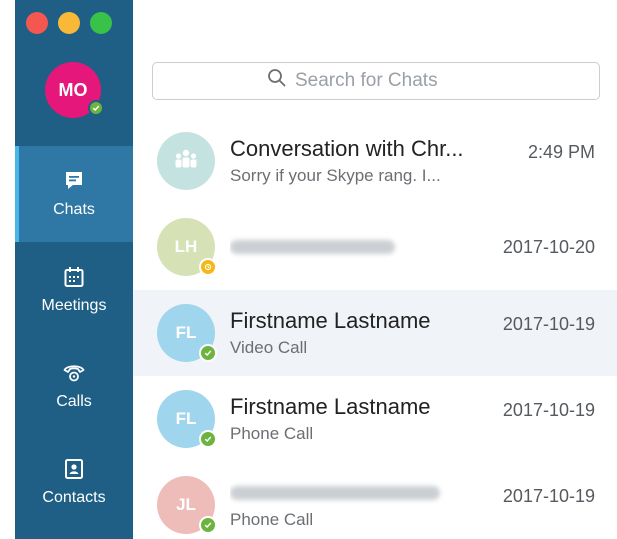  What do you see at coordinates (101, 23) in the screenshot?
I see `zoom-window-button` at bounding box center [101, 23].